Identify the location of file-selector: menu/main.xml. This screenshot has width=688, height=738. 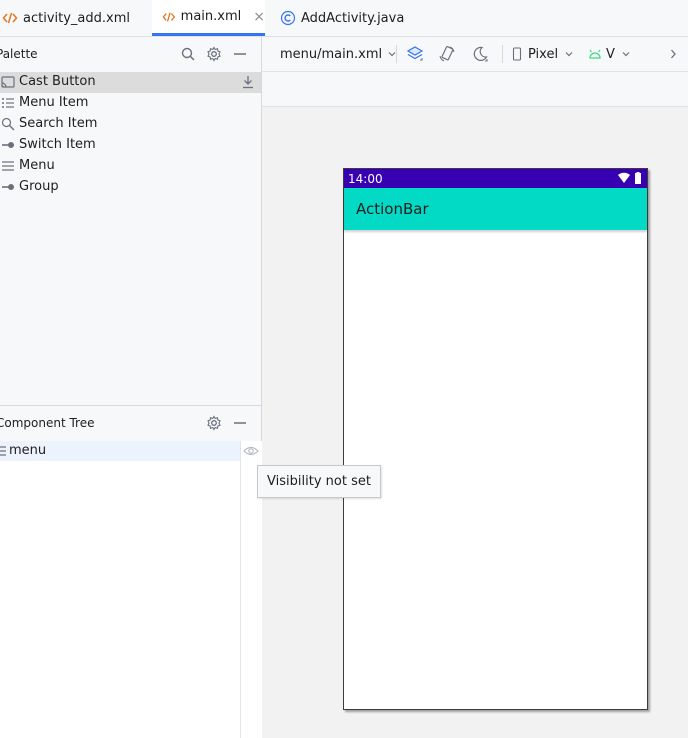
(338, 54).